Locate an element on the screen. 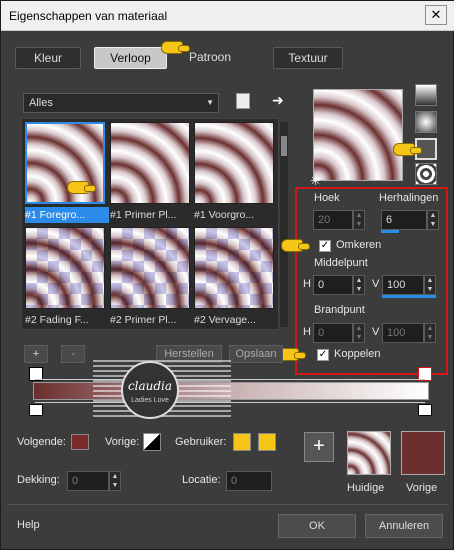 The image size is (454, 550). scrollbar-thumb is located at coordinates (284, 146).